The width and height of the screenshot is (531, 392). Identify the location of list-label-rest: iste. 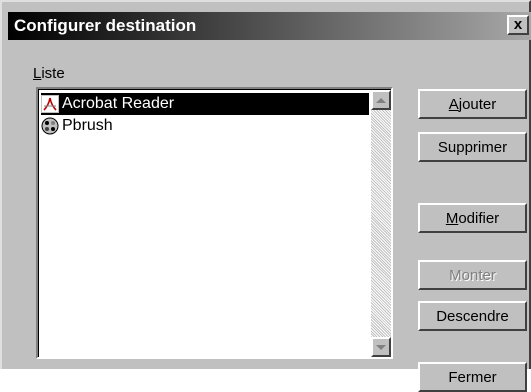
(53, 73).